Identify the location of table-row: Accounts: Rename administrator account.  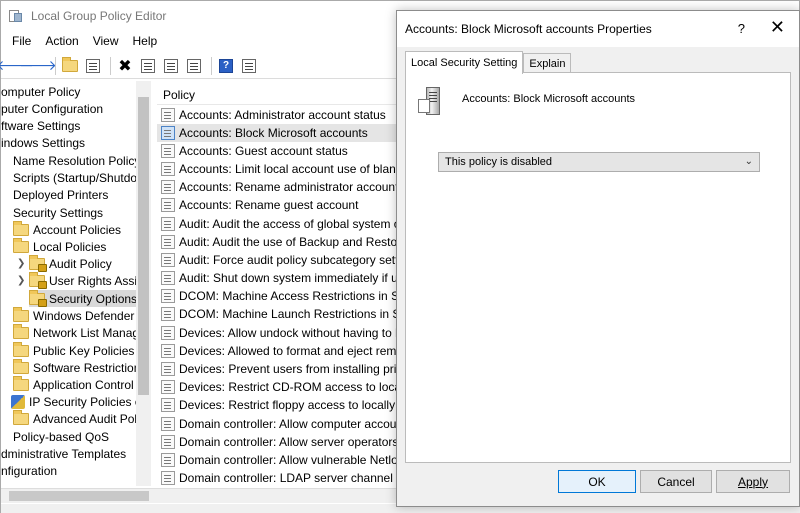
(279, 187).